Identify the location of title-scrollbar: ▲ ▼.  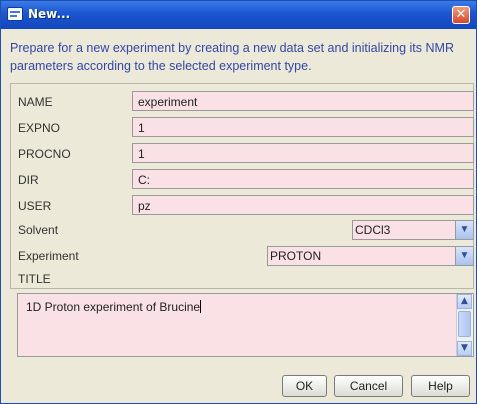
(464, 325).